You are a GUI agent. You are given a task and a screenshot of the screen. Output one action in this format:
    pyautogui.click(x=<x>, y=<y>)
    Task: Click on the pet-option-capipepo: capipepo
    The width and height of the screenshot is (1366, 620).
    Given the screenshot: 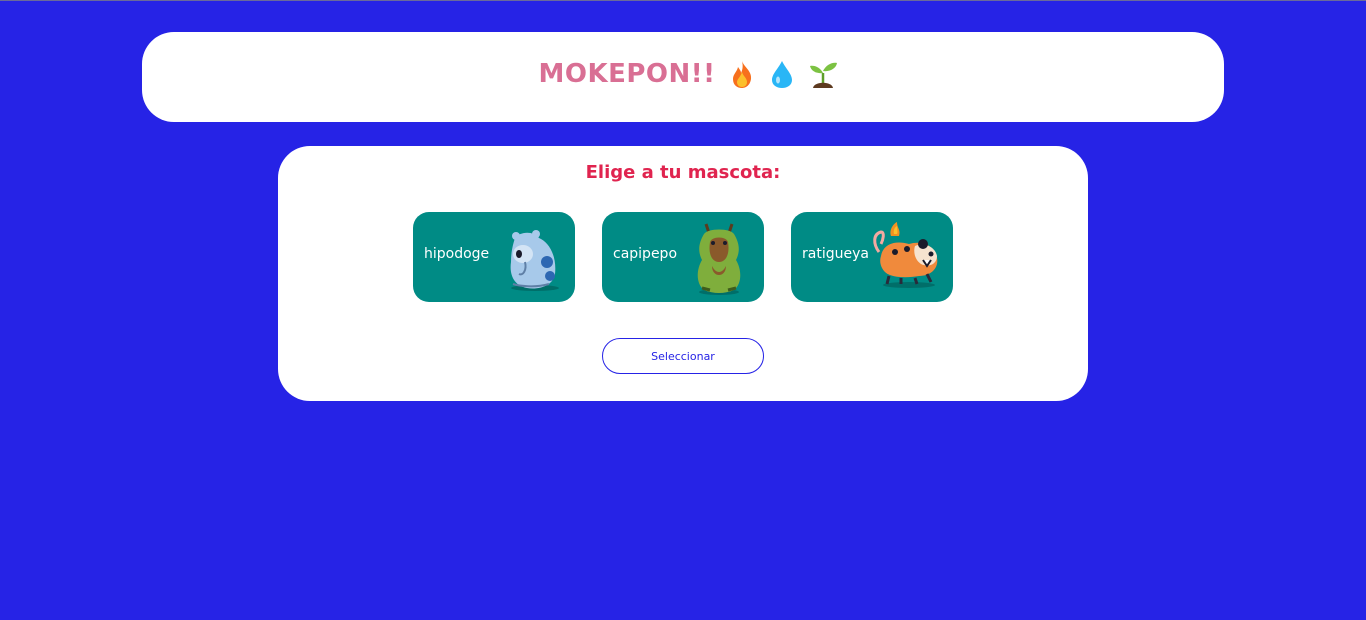 What is the action you would take?
    pyautogui.click(x=683, y=257)
    